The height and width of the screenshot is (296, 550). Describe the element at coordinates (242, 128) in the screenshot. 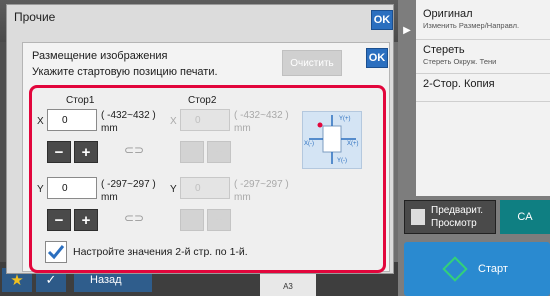

I see `side2-x-unit: mm` at that location.